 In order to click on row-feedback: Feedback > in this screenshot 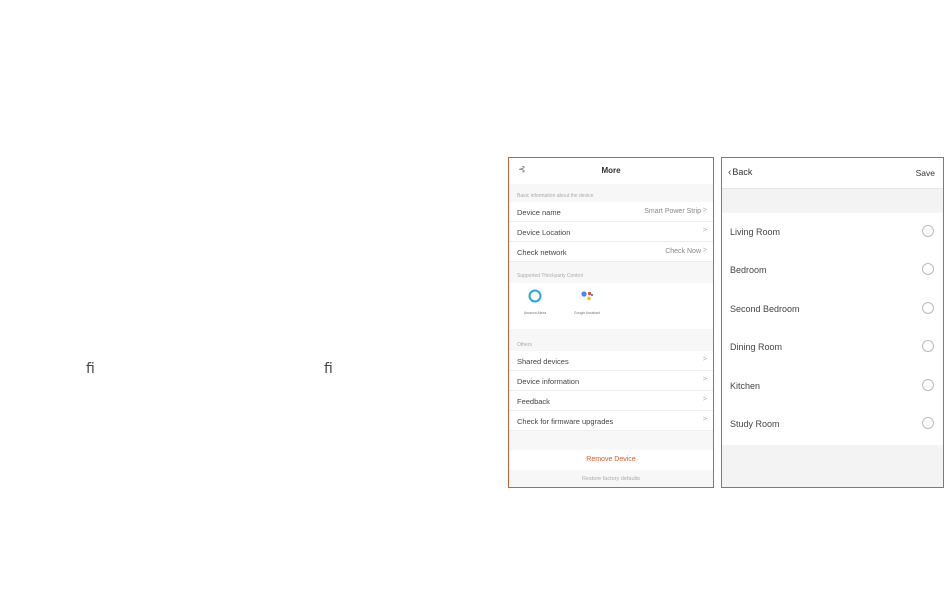, I will do `click(611, 401)`.